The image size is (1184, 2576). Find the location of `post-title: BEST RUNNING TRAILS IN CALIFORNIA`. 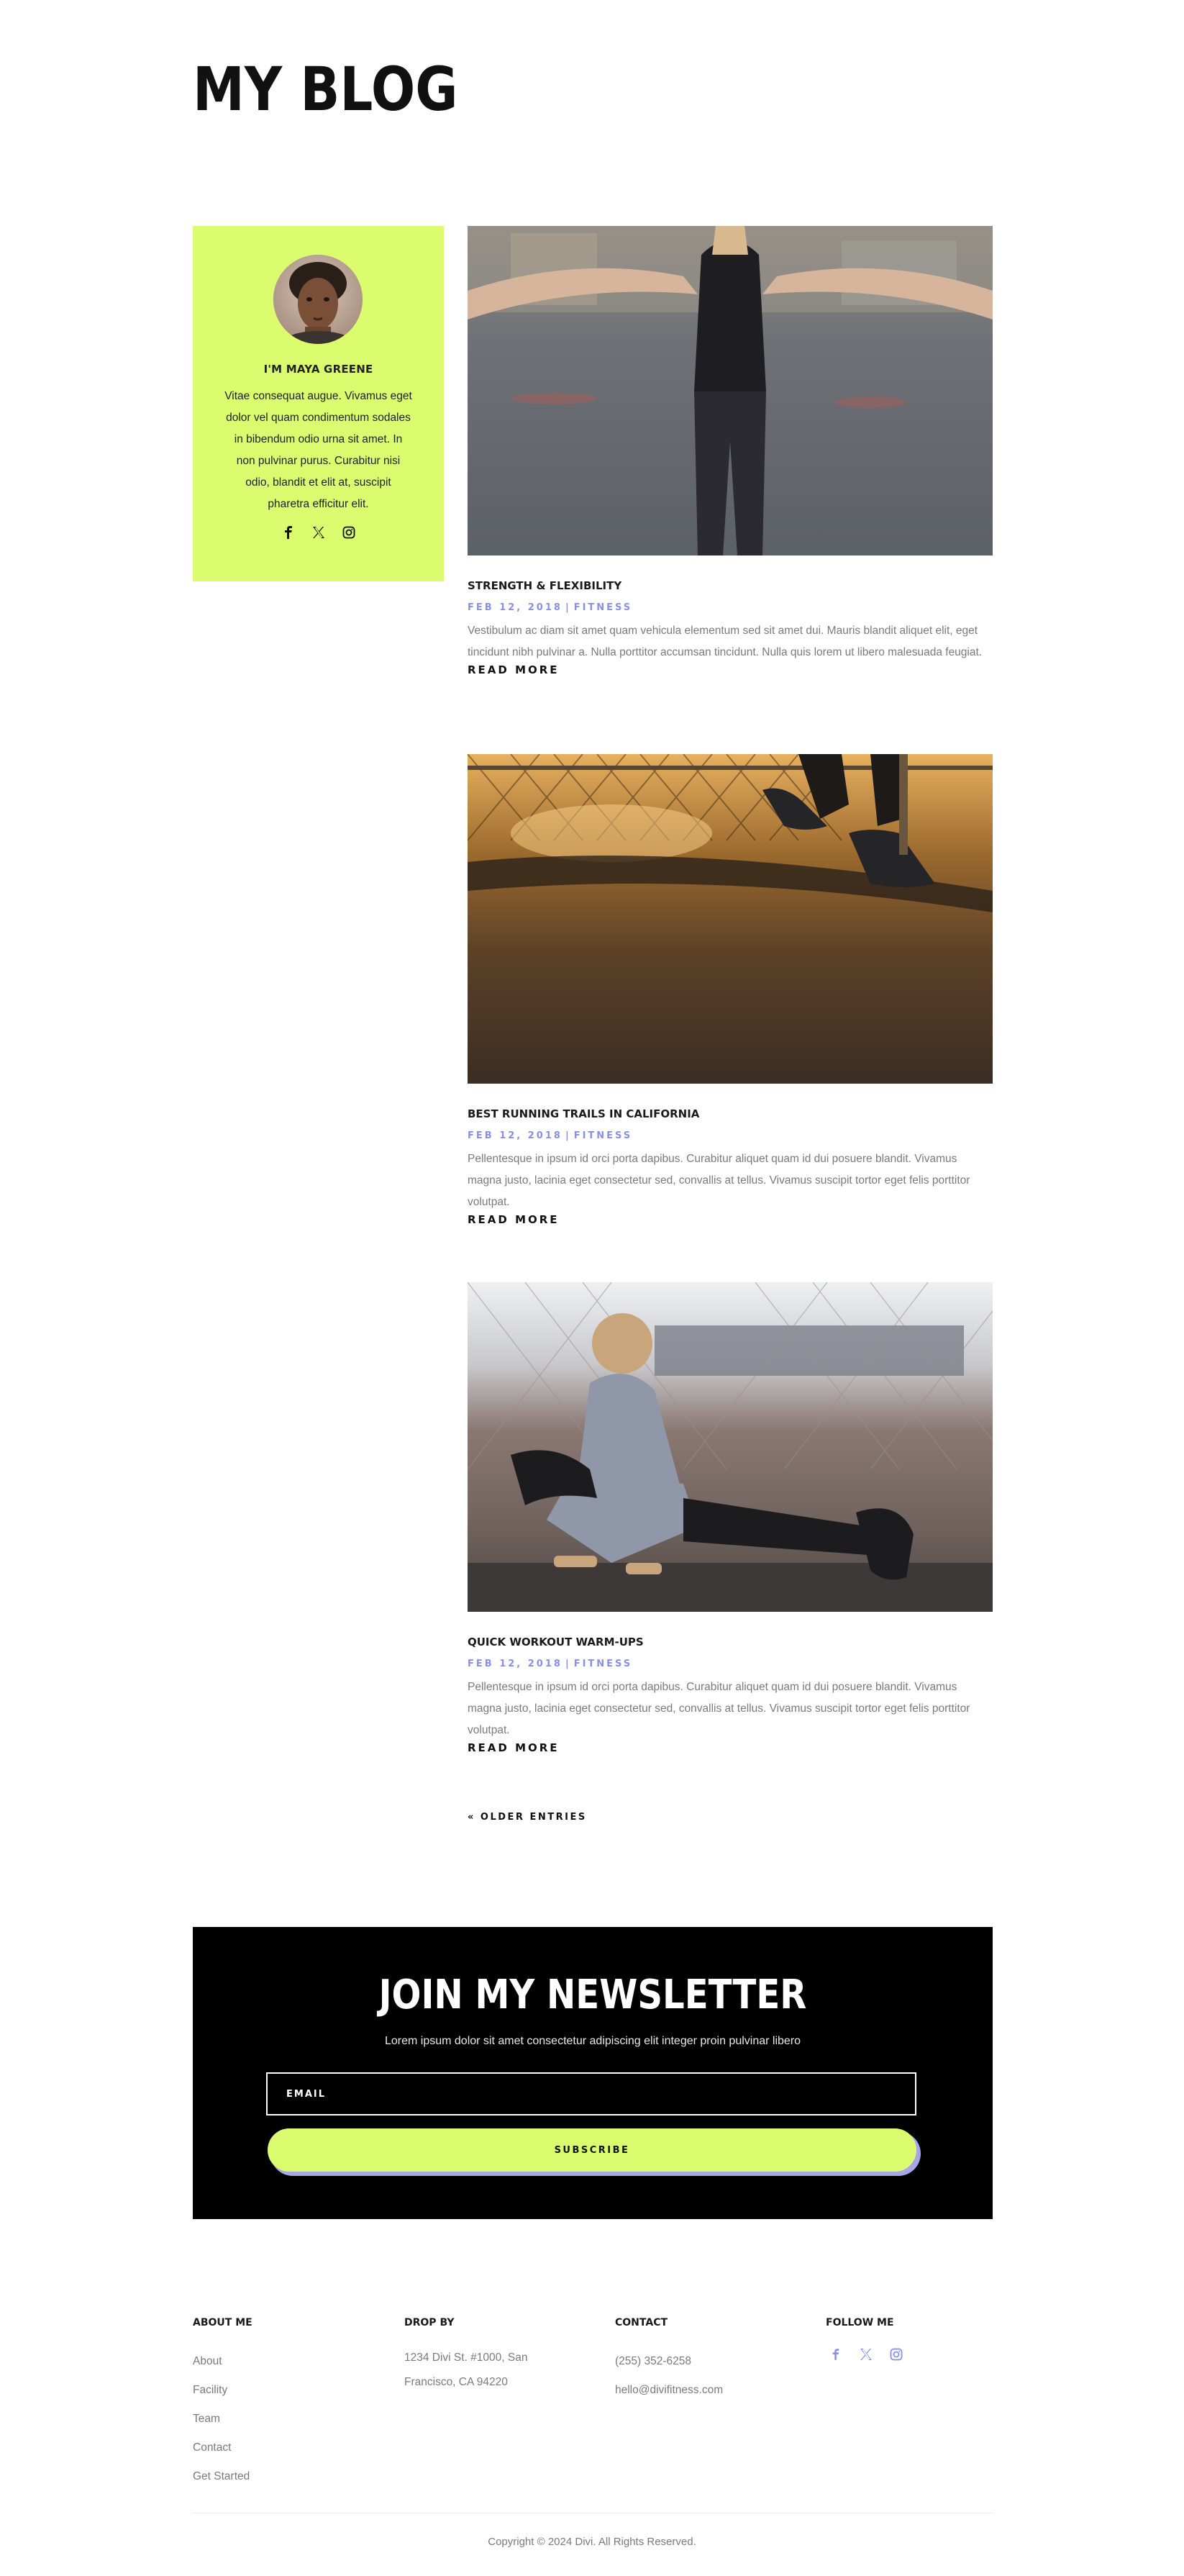

post-title: BEST RUNNING TRAILS IN CALIFORNIA is located at coordinates (730, 1113).